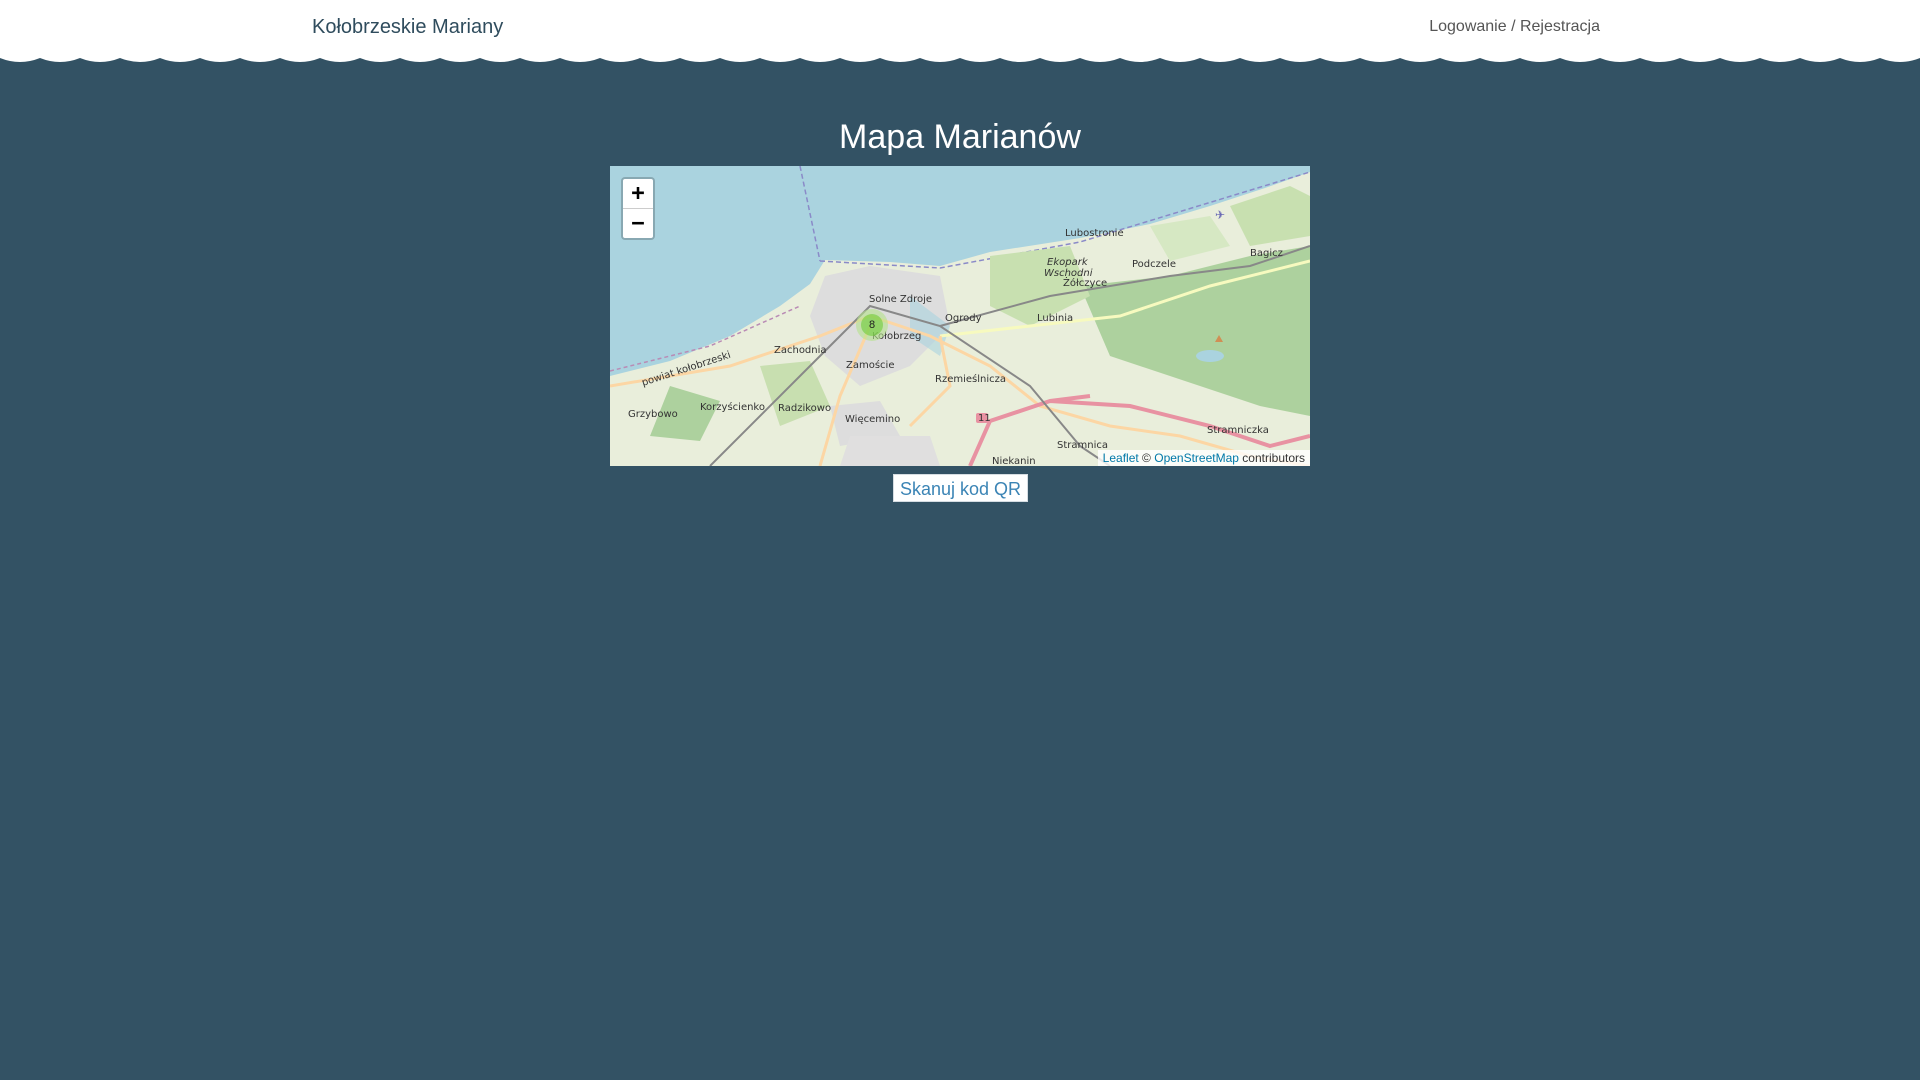  I want to click on map-label-niekanin: Niekanin, so click(1014, 461).